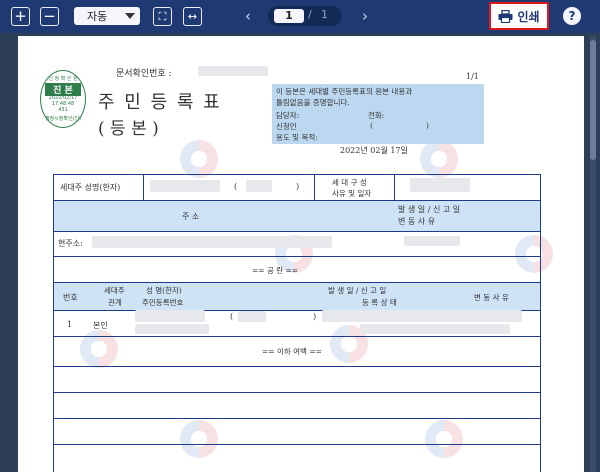  I want to click on fit-width-button: ↔, so click(192, 16).